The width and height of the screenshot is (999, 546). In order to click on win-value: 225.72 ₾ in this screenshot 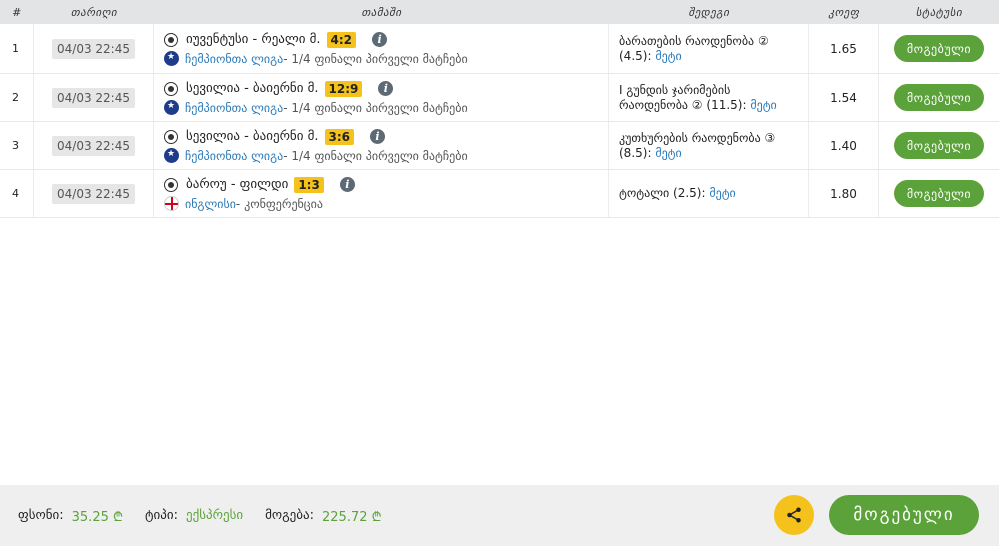, I will do `click(352, 517)`.